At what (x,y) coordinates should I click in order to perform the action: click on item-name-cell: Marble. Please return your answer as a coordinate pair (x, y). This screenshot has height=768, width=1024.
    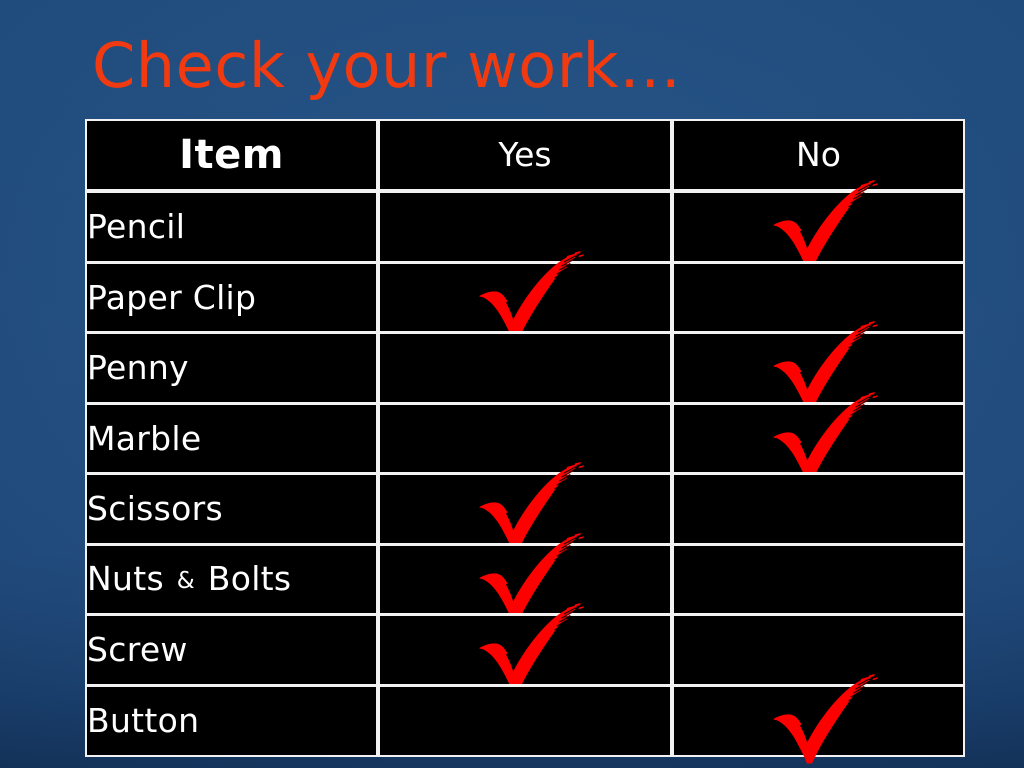
    Looking at the image, I should click on (231, 438).